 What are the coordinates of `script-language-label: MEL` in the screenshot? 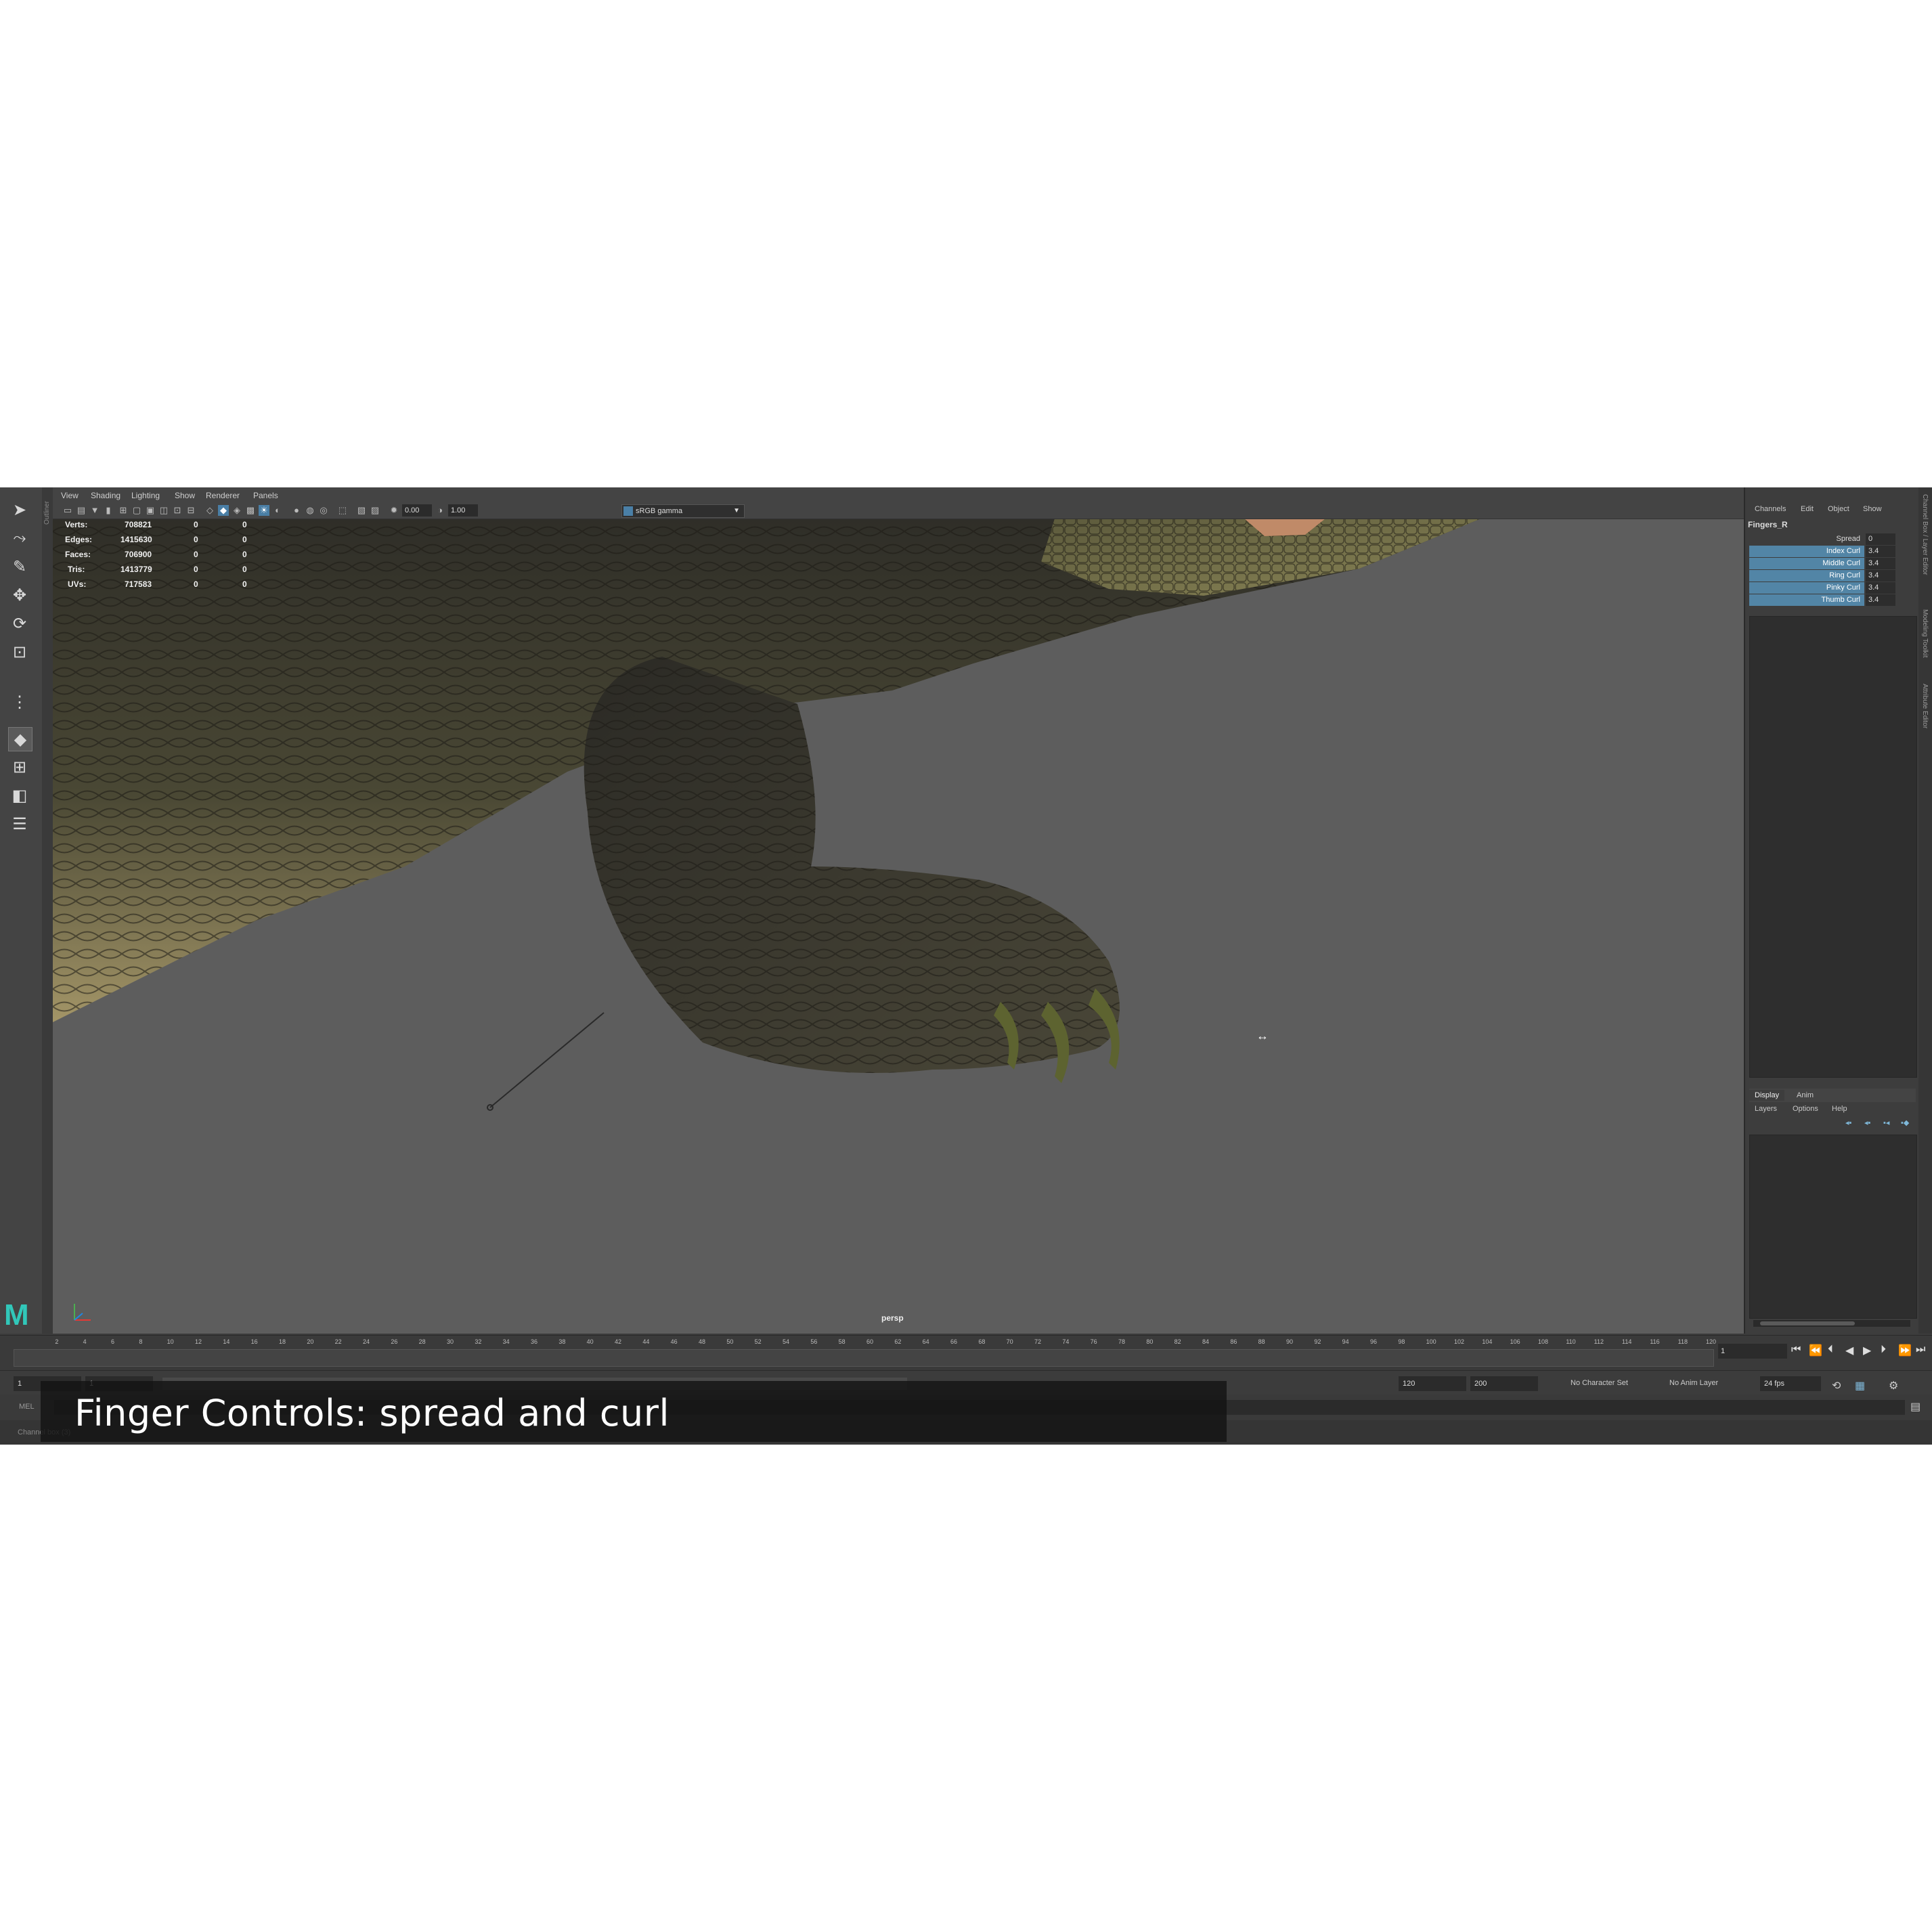 It's located at (27, 1407).